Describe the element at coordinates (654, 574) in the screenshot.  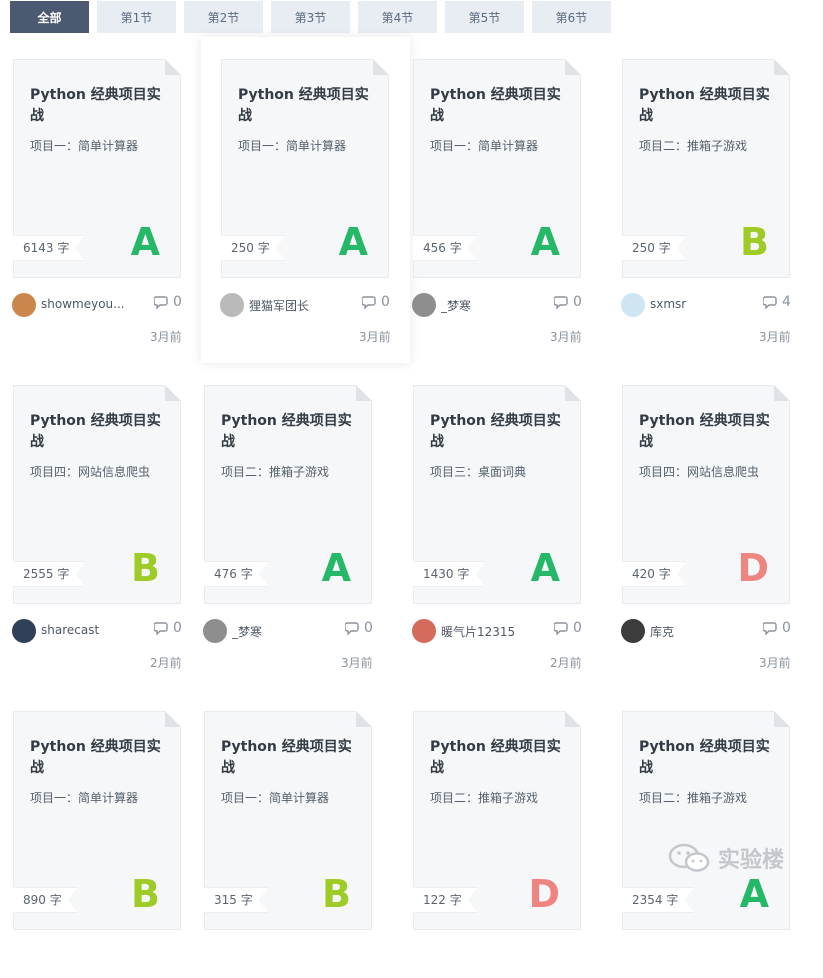
I see `word-count-badge: 420 字` at that location.